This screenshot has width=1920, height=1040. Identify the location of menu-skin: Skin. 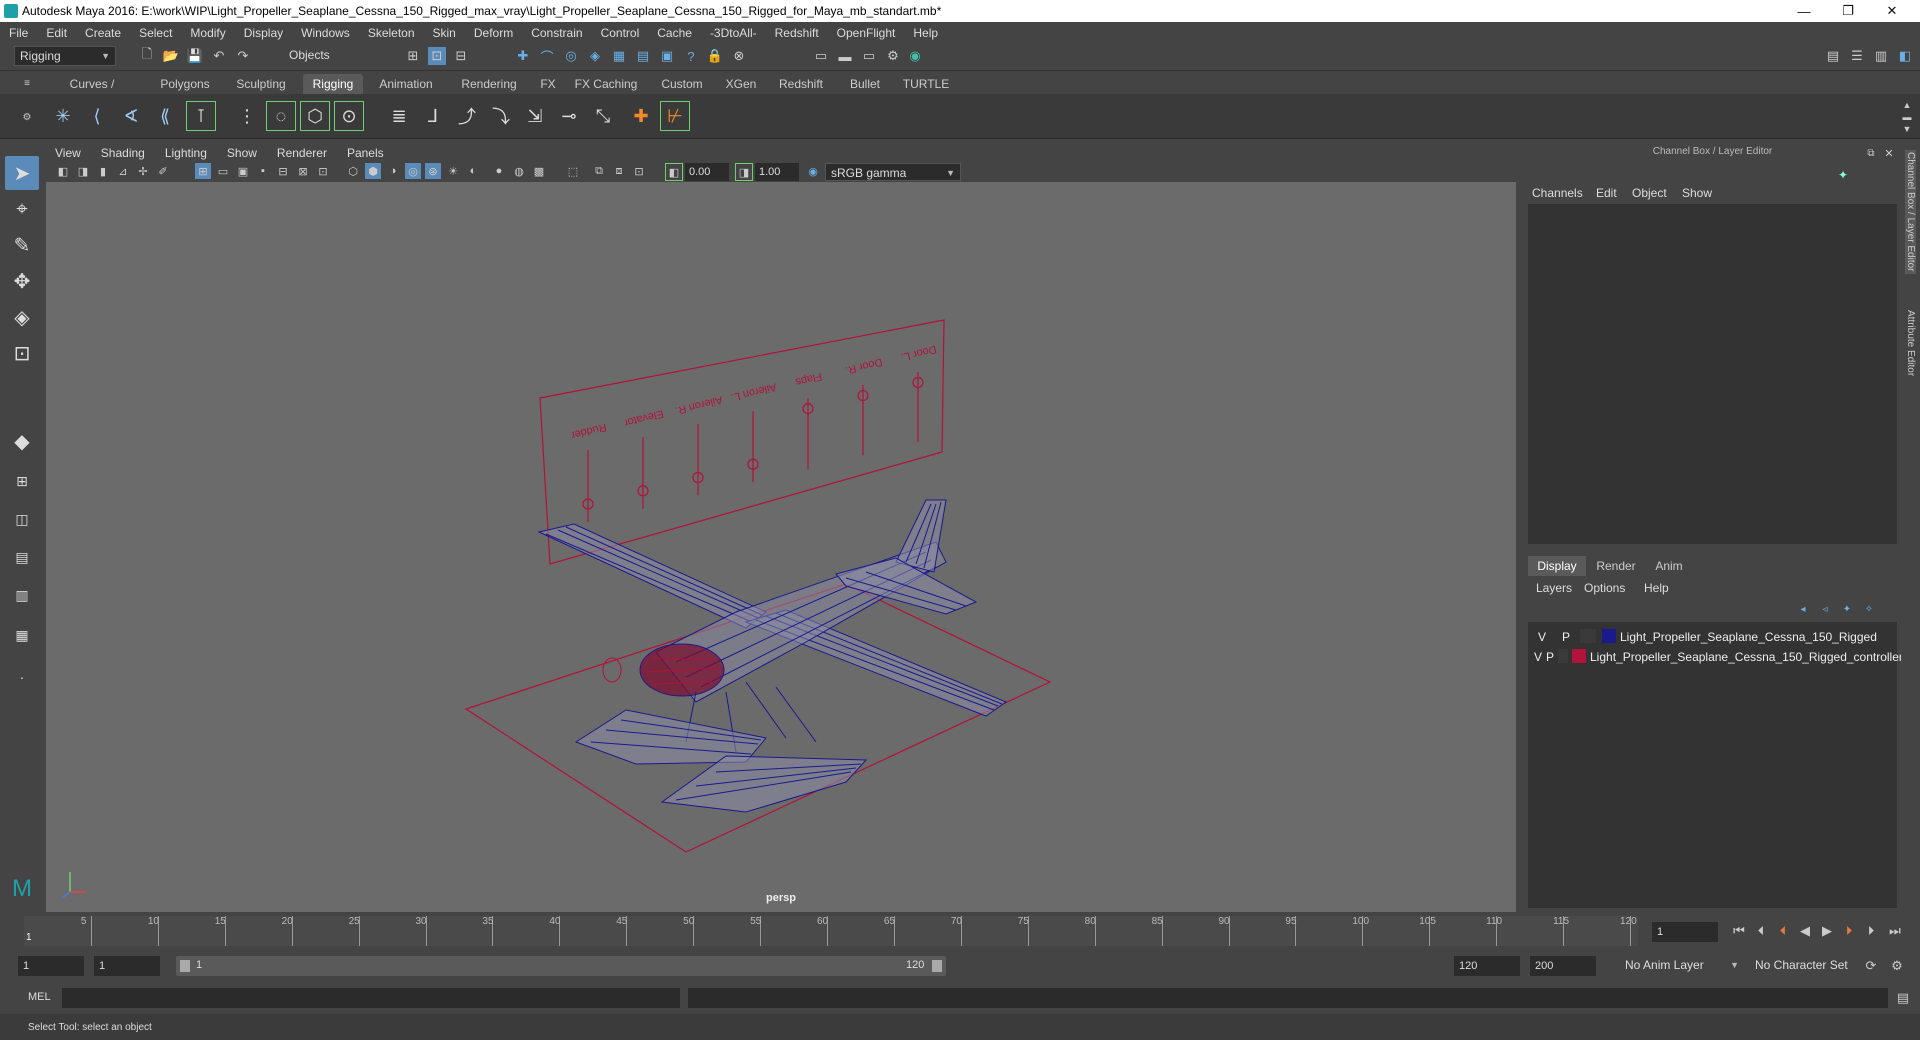
(444, 33).